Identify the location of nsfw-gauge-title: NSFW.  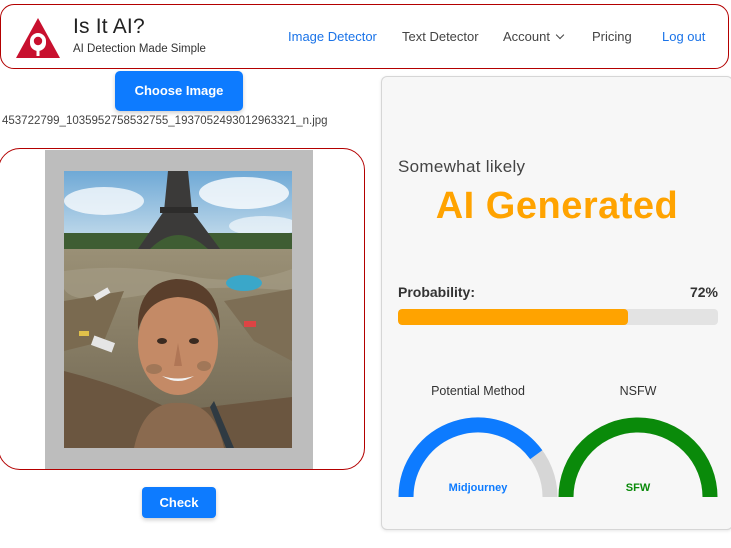
(638, 391).